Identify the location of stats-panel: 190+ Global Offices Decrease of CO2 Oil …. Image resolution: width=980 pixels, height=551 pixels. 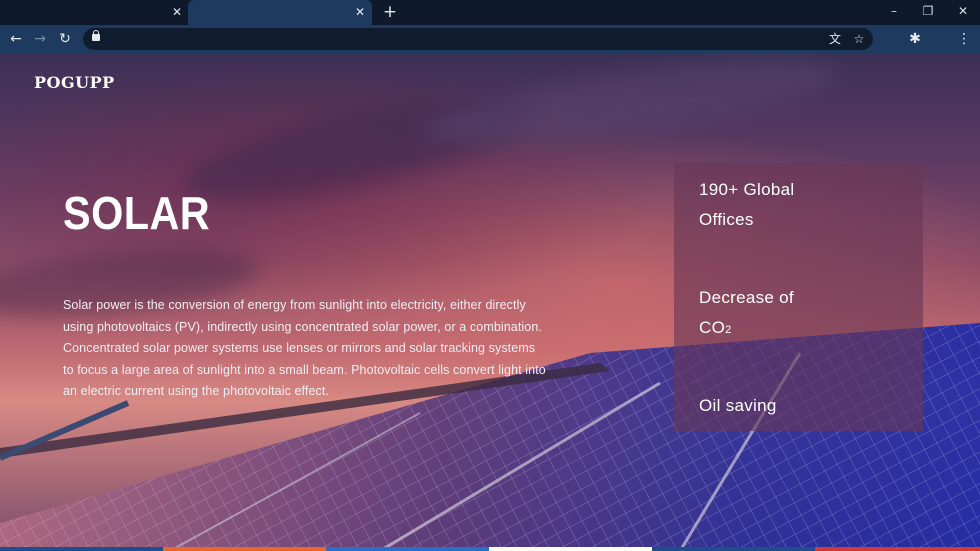
(798, 297).